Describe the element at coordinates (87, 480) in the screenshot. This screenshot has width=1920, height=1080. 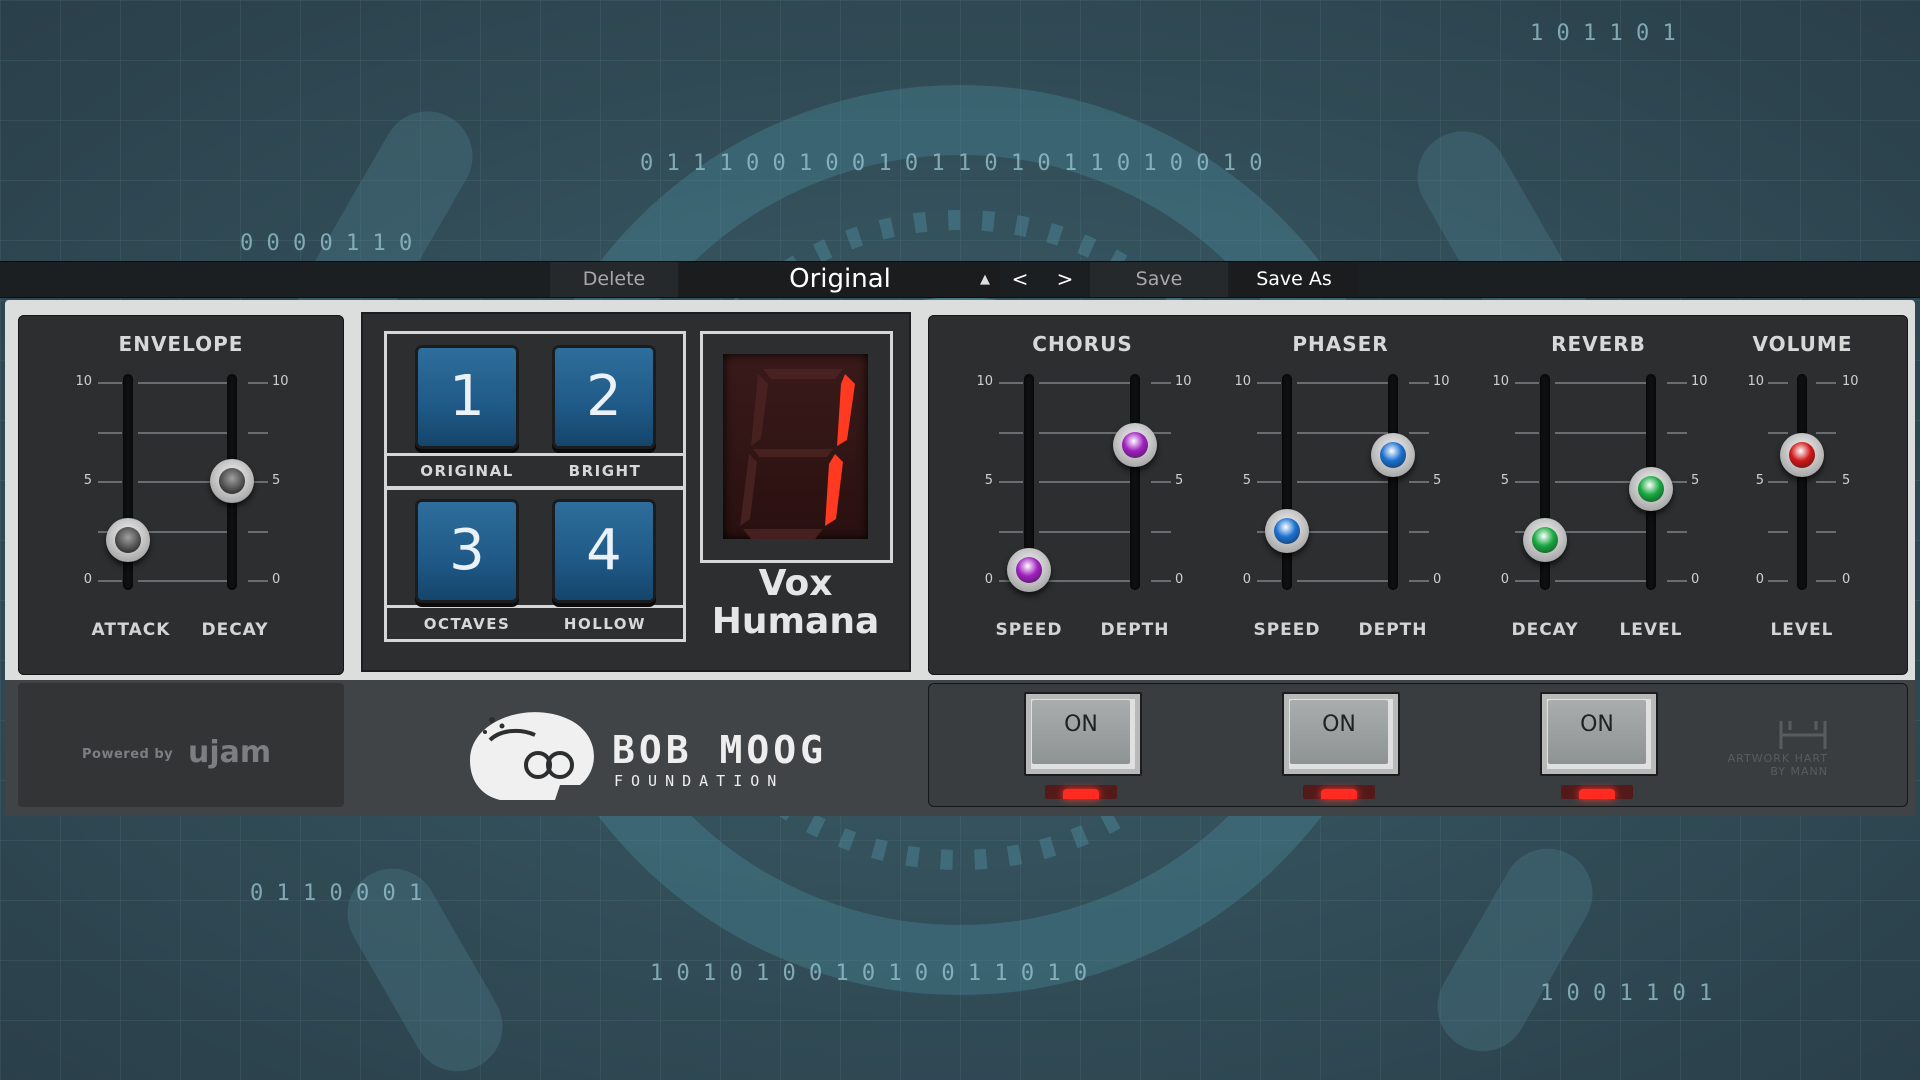
I see `envelope-tick-label: 5` at that location.